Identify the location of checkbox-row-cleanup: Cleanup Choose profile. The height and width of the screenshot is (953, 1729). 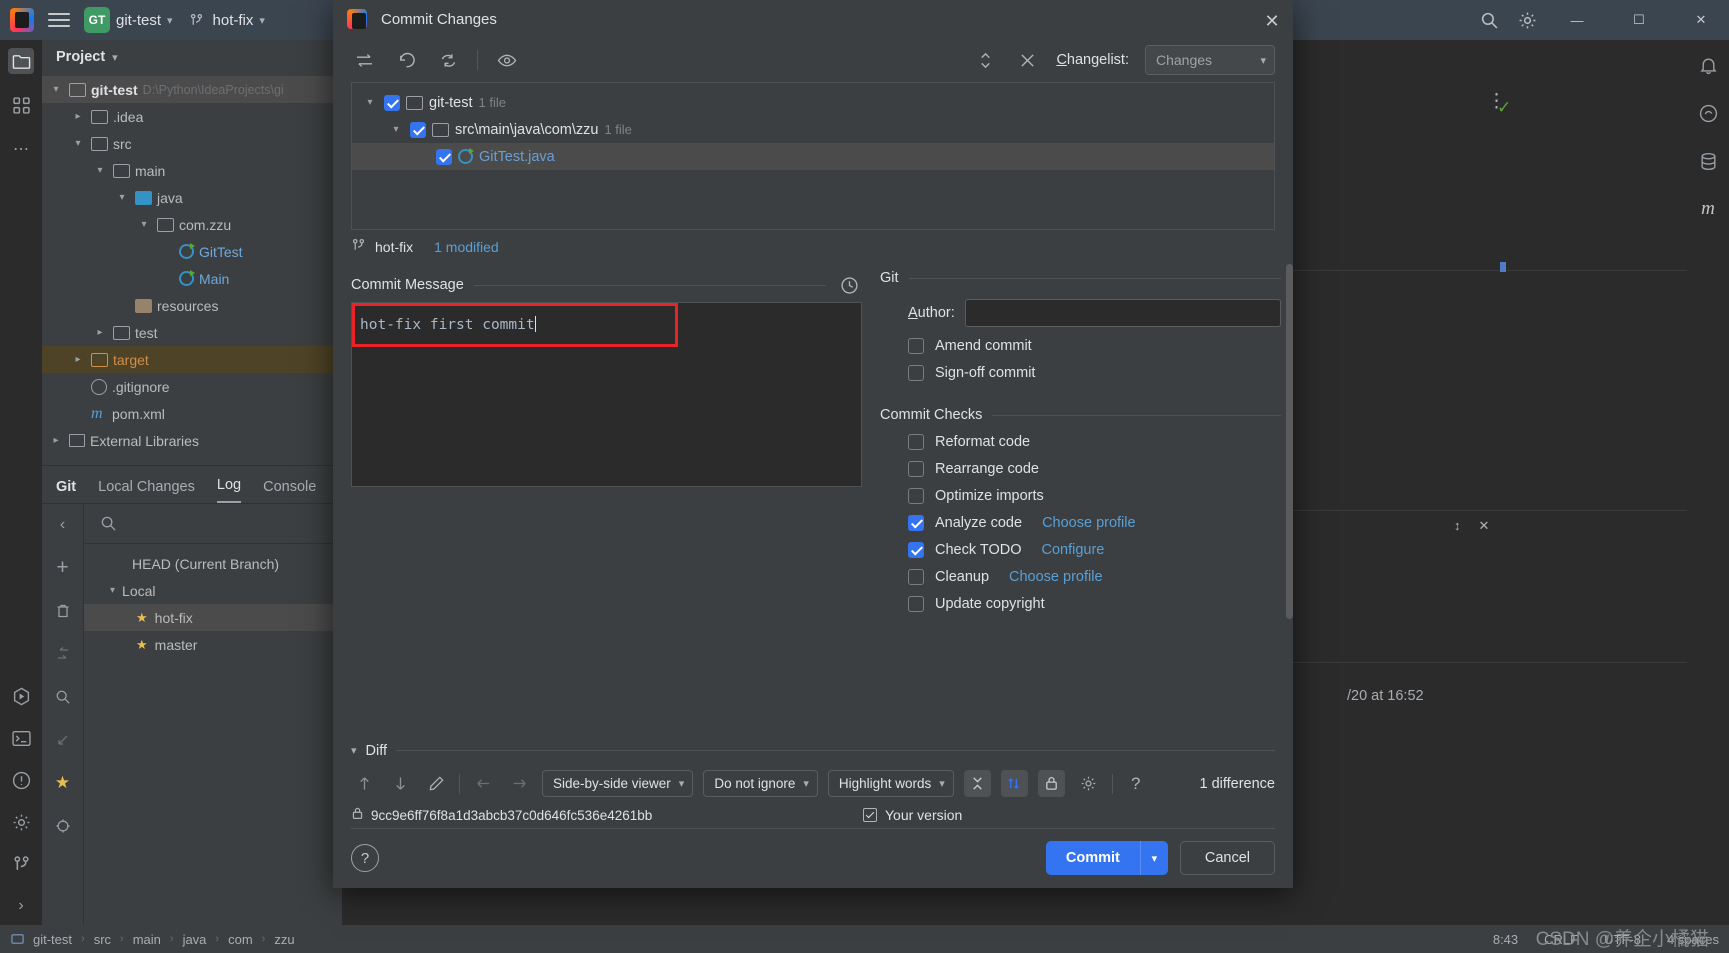
(1080, 577).